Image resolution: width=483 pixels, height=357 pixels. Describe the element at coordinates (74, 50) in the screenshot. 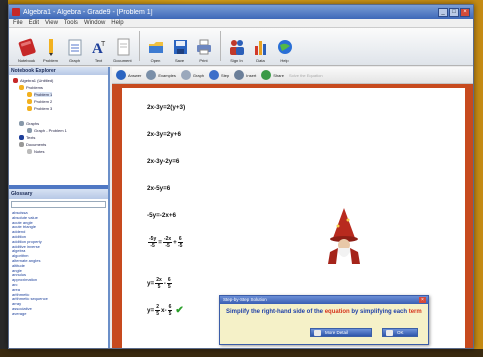

I see `graph-button: Graph` at that location.